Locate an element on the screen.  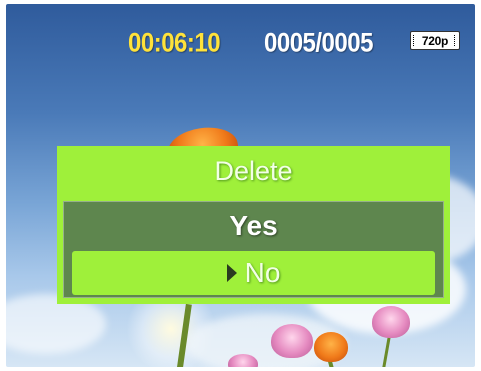
recording-time: 00:06:10 is located at coordinates (174, 43).